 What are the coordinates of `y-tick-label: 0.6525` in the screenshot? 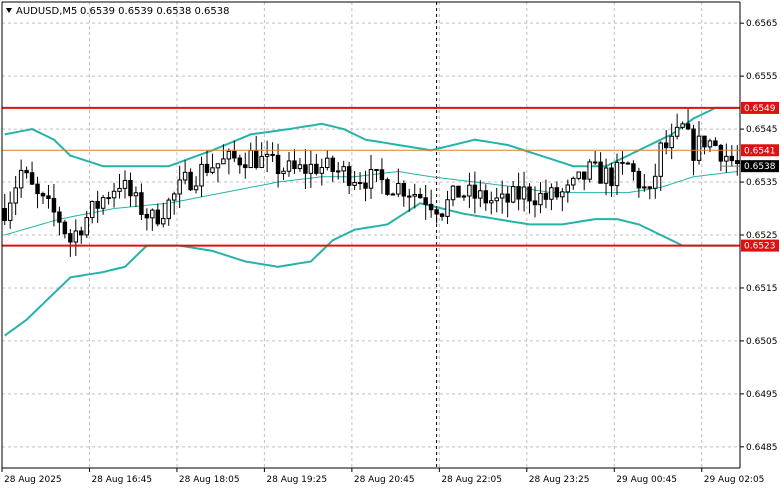 It's located at (762, 236).